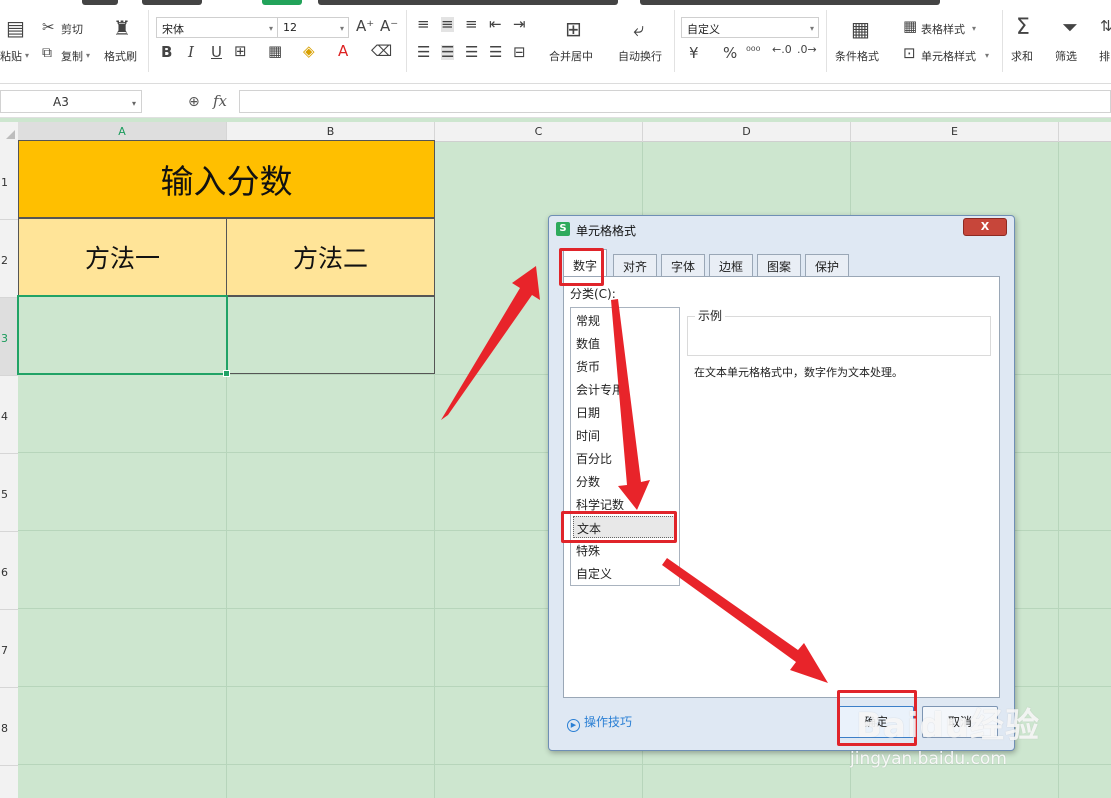 The image size is (1111, 798). Describe the element at coordinates (948, 726) in the screenshot. I see `baidu-jingyan-watermark-logo: Baidu经验` at that location.